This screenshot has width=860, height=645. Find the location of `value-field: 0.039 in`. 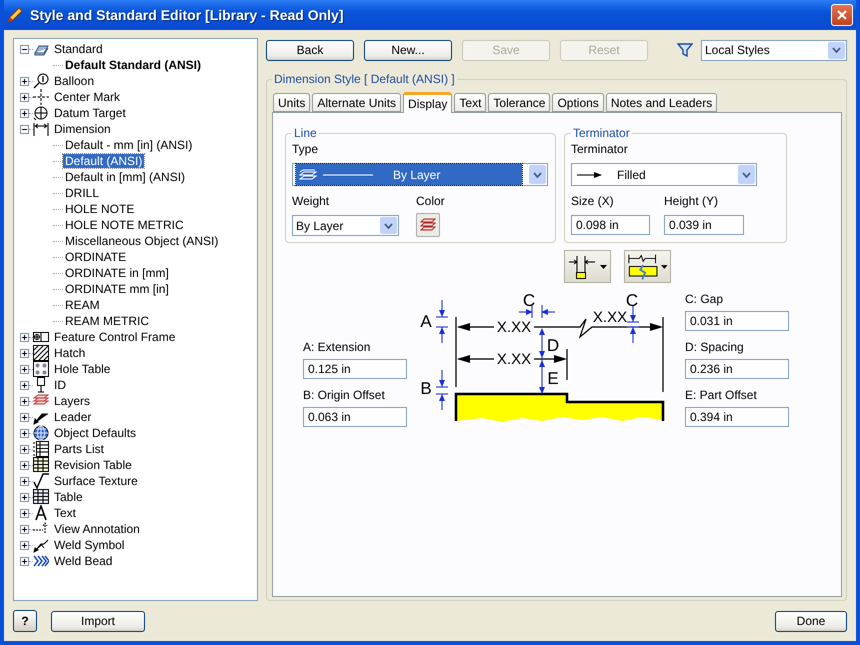

value-field: 0.039 in is located at coordinates (704, 225).